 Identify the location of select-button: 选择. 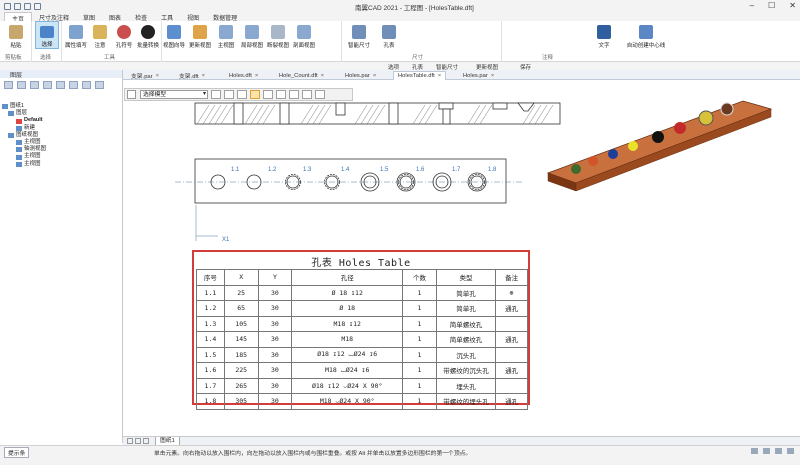
(47, 35).